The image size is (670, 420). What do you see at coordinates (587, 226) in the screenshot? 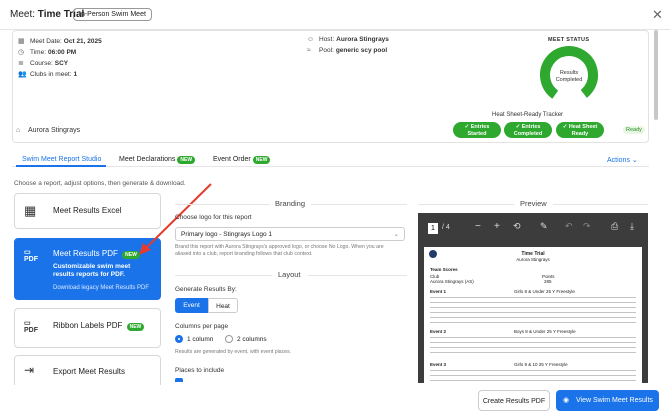
I see `redo-icon: ↷` at bounding box center [587, 226].